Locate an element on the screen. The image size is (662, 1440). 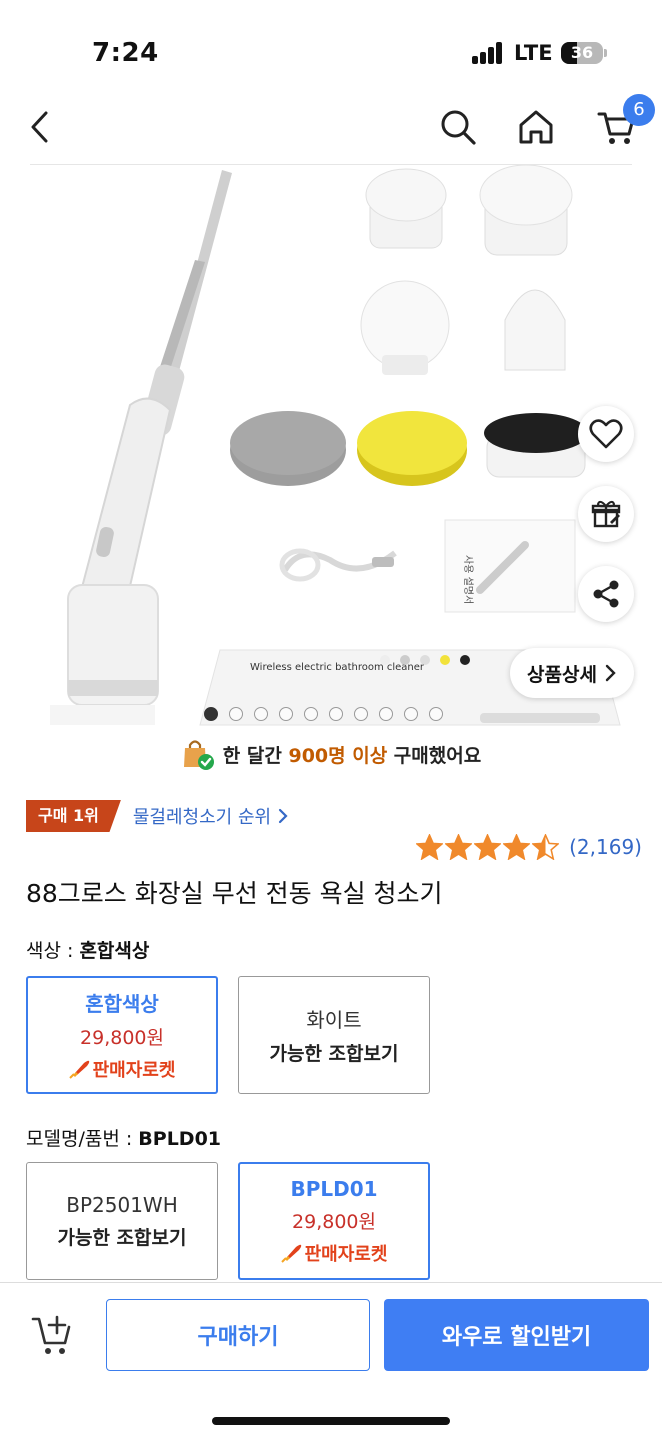
gallery-pagination is located at coordinates (323, 714).